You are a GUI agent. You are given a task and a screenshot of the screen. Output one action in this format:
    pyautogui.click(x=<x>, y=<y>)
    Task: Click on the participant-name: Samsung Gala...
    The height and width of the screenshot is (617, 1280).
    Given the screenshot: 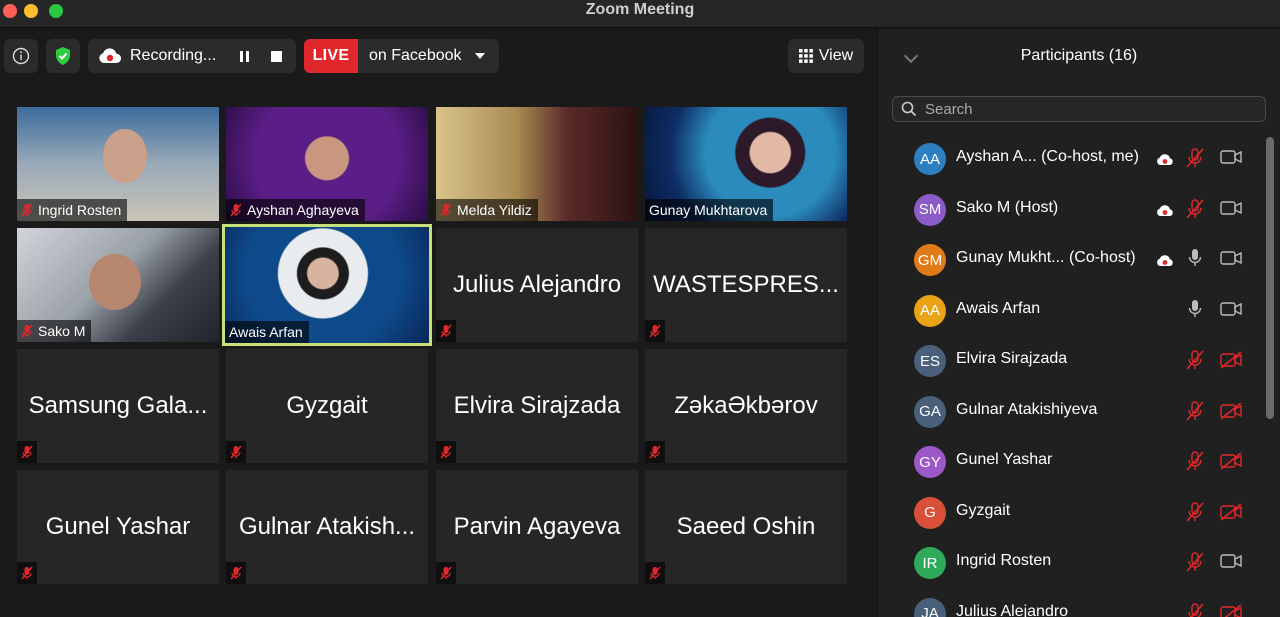 What is the action you would take?
    pyautogui.click(x=118, y=405)
    